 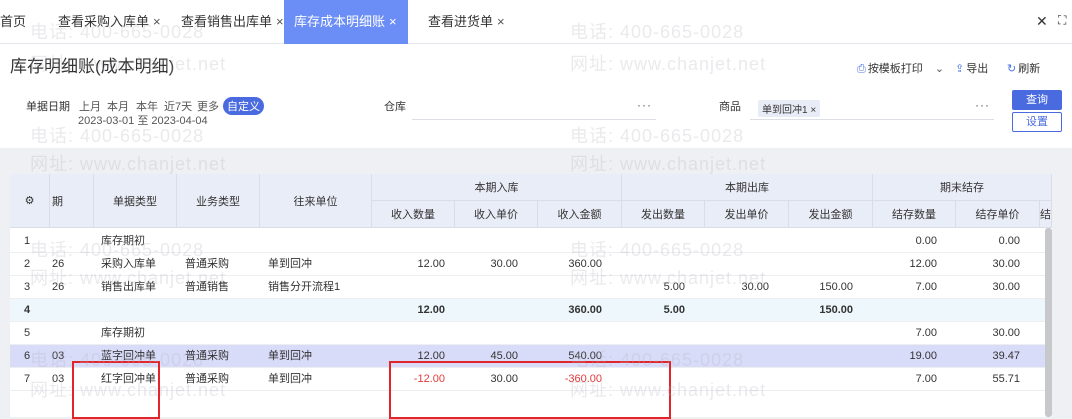 I want to click on cell-end-qty, so click(x=905, y=310).